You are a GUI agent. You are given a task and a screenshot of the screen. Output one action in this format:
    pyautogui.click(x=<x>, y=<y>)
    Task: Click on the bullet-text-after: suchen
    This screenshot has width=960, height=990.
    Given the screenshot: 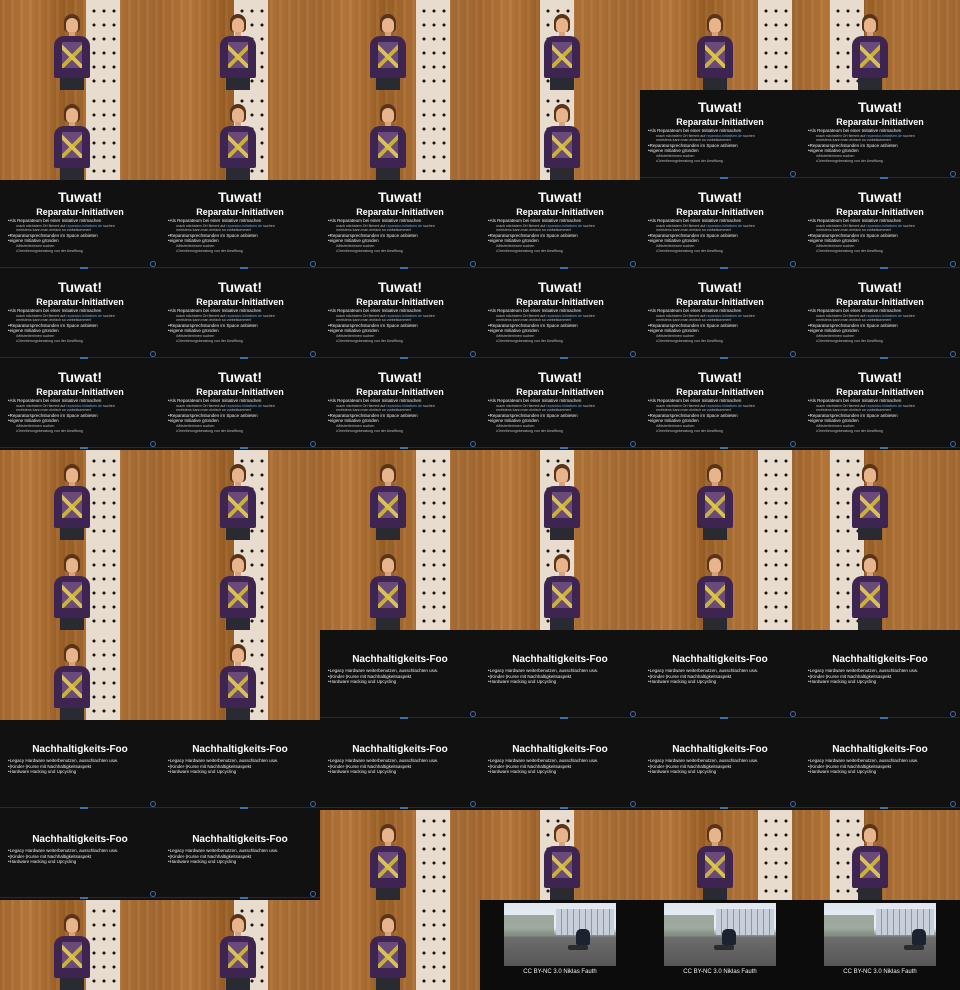 What is the action you would take?
    pyautogui.click(x=268, y=405)
    